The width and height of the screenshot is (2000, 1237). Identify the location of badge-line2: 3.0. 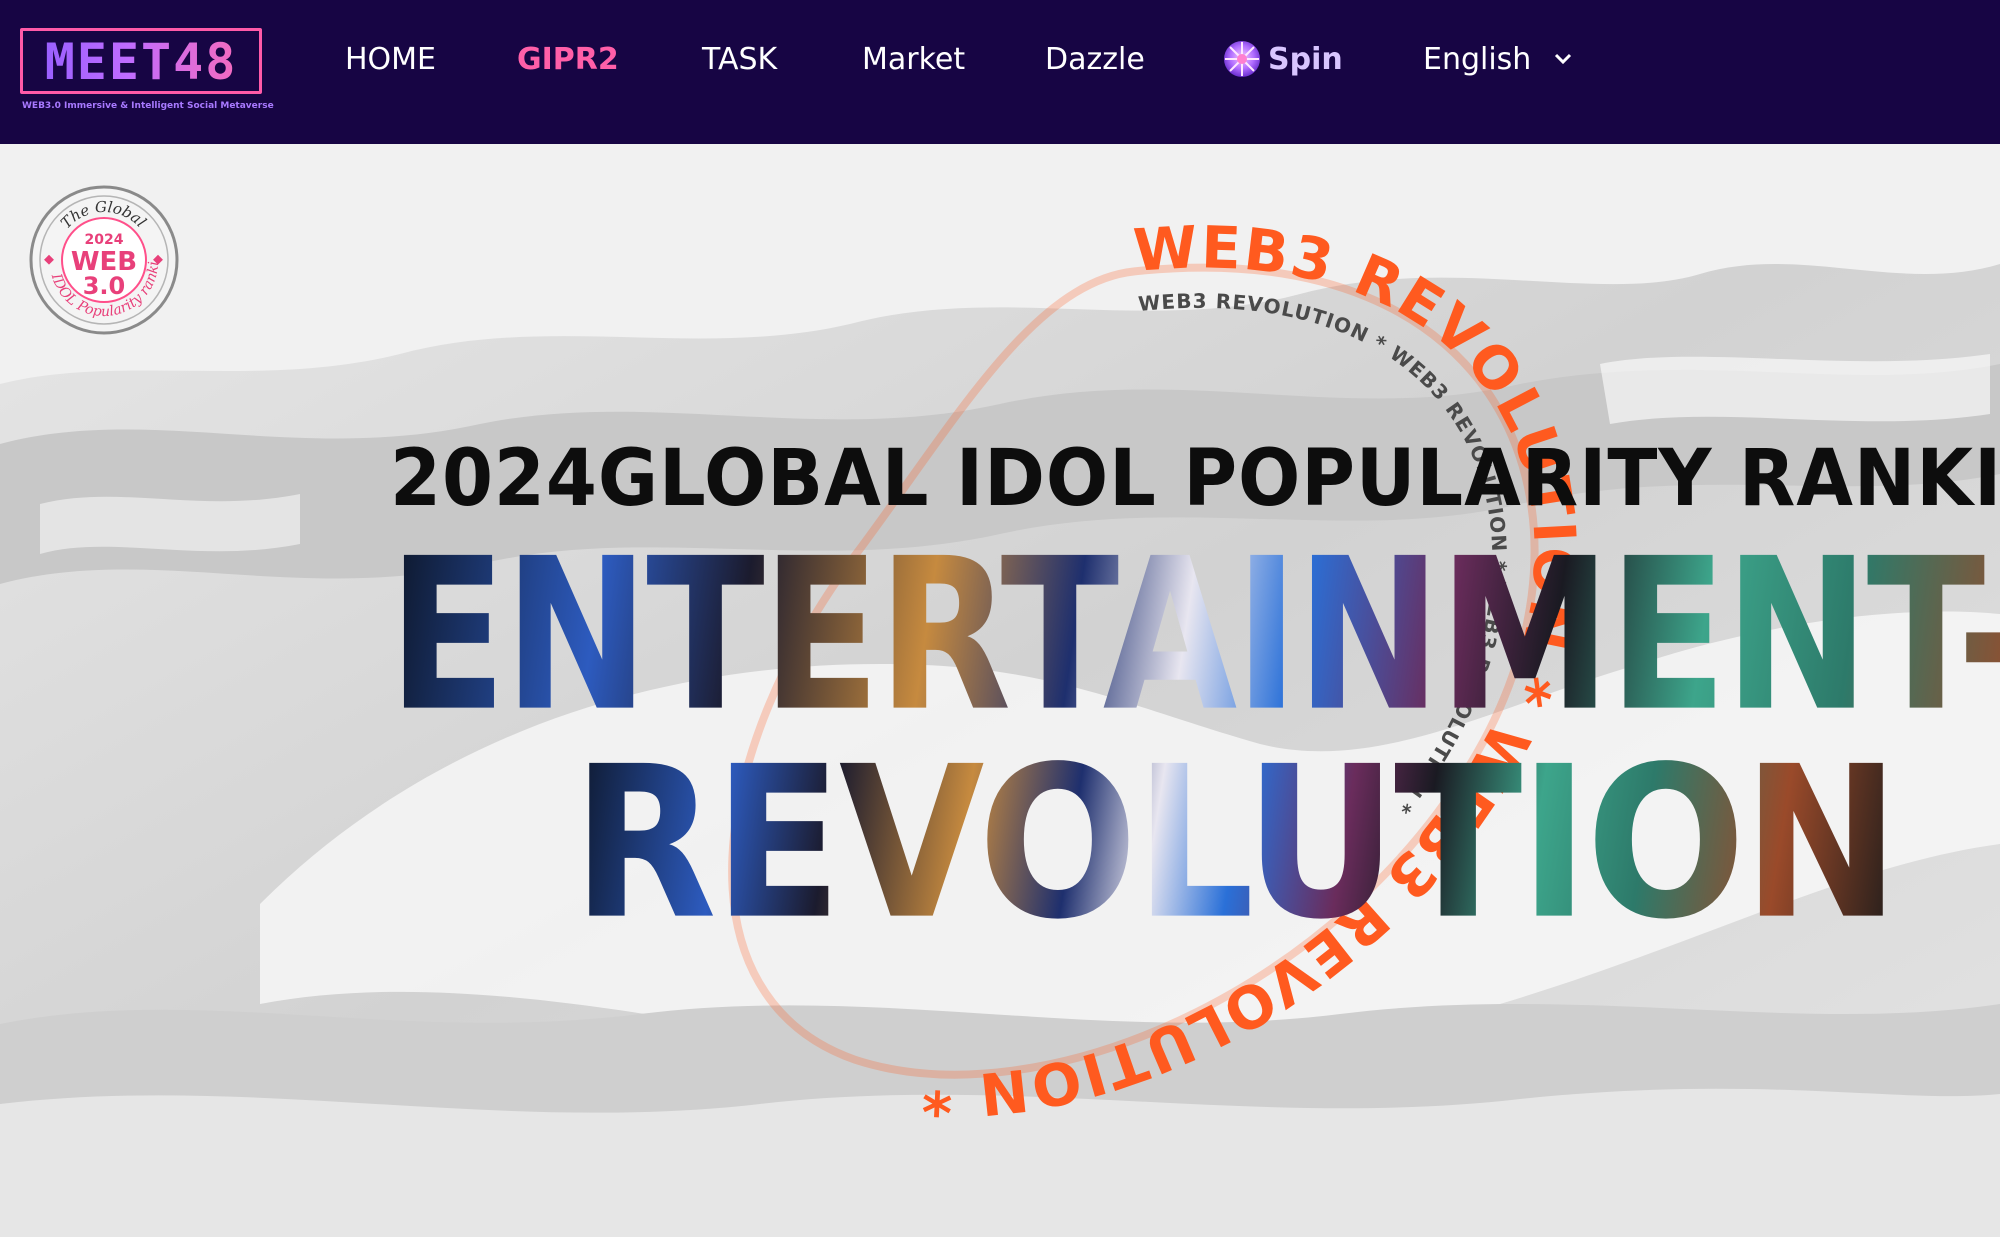
(104, 286).